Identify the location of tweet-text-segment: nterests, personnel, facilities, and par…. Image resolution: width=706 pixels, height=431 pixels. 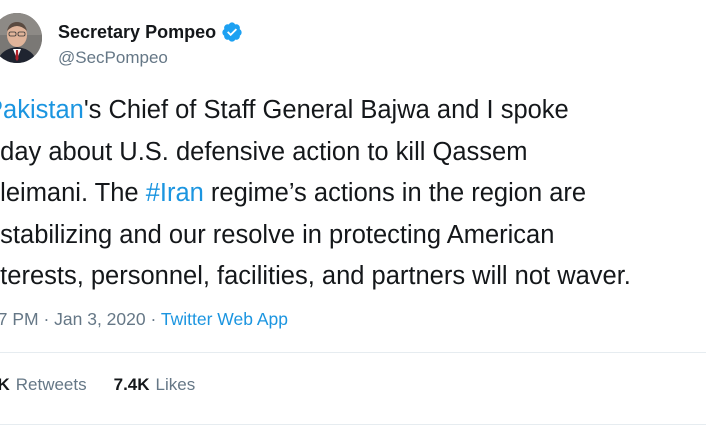
(315, 276).